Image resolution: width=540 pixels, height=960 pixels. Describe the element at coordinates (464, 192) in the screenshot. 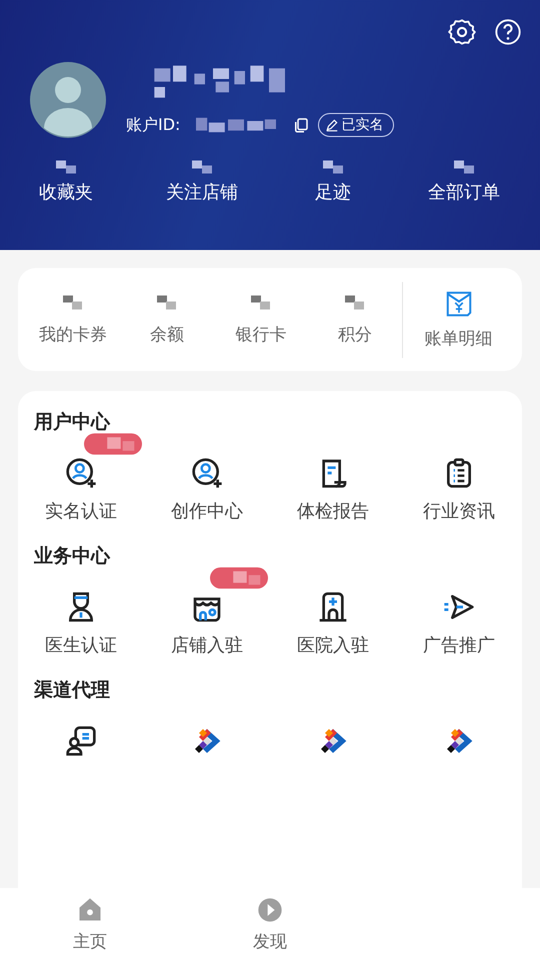

I see `stat-link: 全部订单` at that location.